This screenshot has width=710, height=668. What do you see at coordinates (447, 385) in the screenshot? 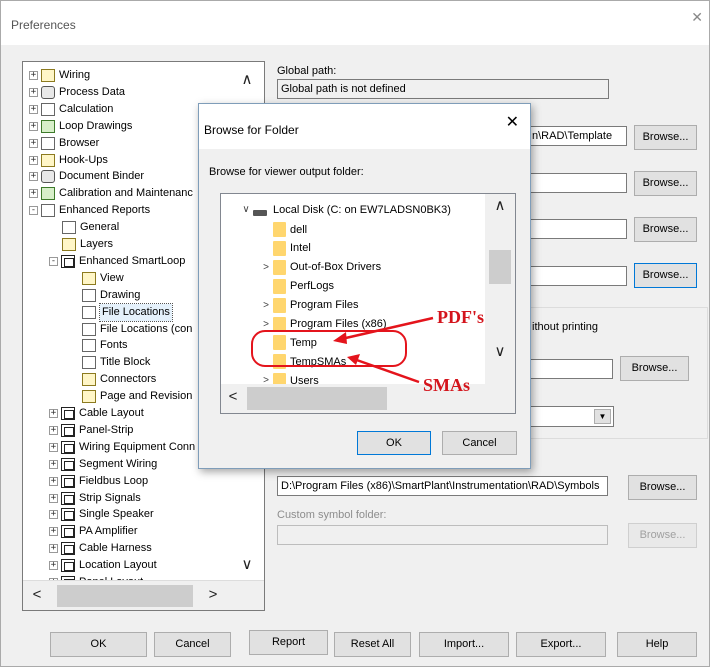
I see `smas-annotation: SMAs` at bounding box center [447, 385].